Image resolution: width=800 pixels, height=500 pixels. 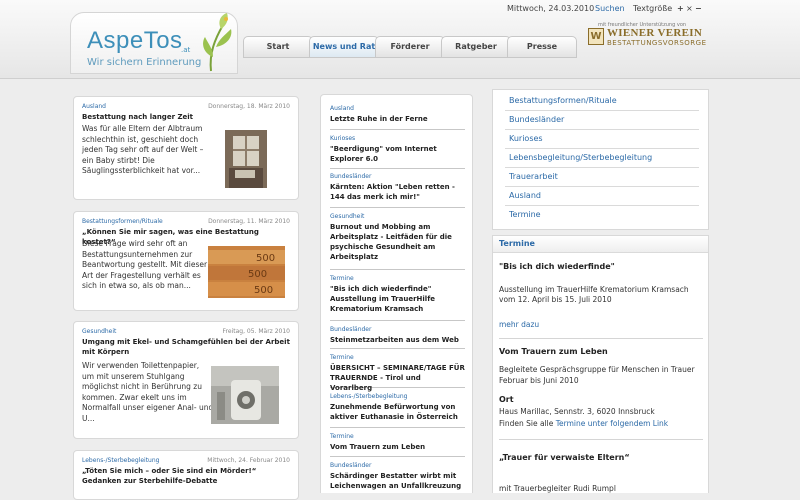 What do you see at coordinates (120, 460) in the screenshot?
I see `article-category: Lebens-/Sterbebegleitung` at bounding box center [120, 460].